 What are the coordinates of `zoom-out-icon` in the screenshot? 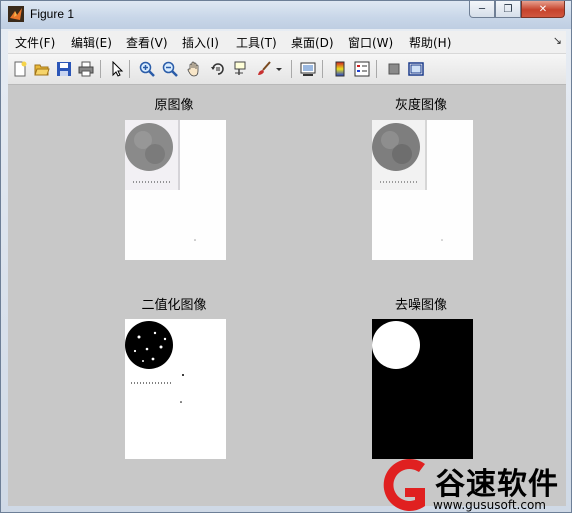 It's located at (170, 69).